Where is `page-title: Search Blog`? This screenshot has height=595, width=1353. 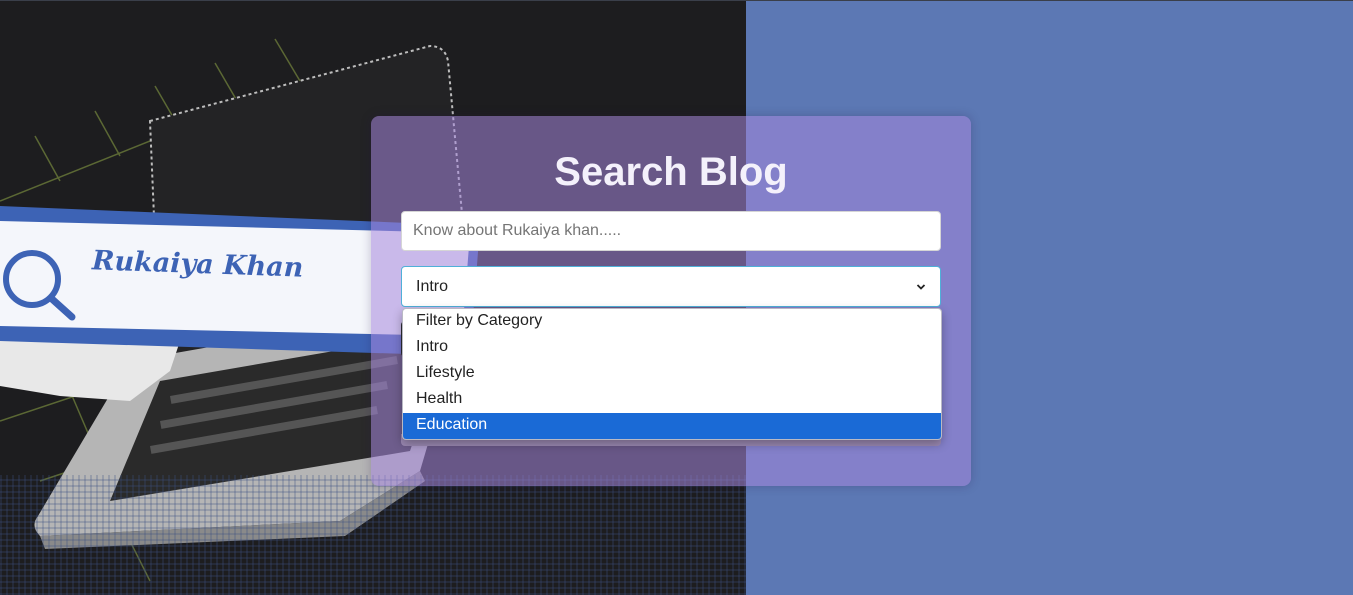
page-title: Search Blog is located at coordinates (671, 172).